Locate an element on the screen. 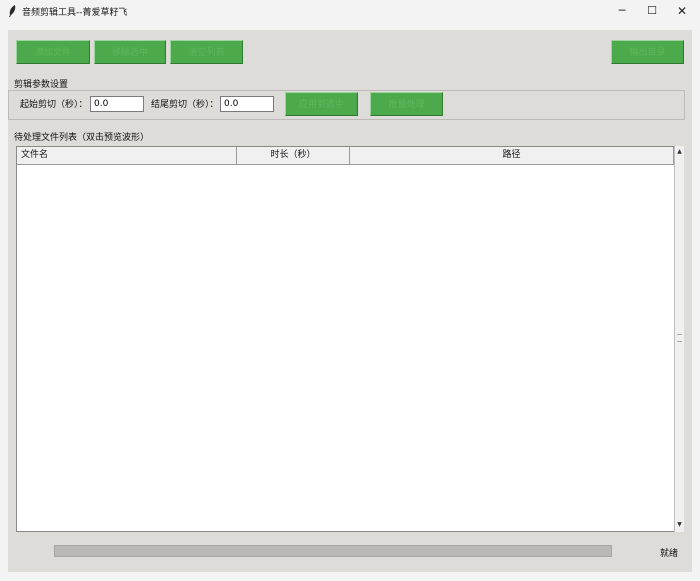 This screenshot has height=581, width=700. vertical-scrollbar: ▲ ▼ is located at coordinates (679, 339).